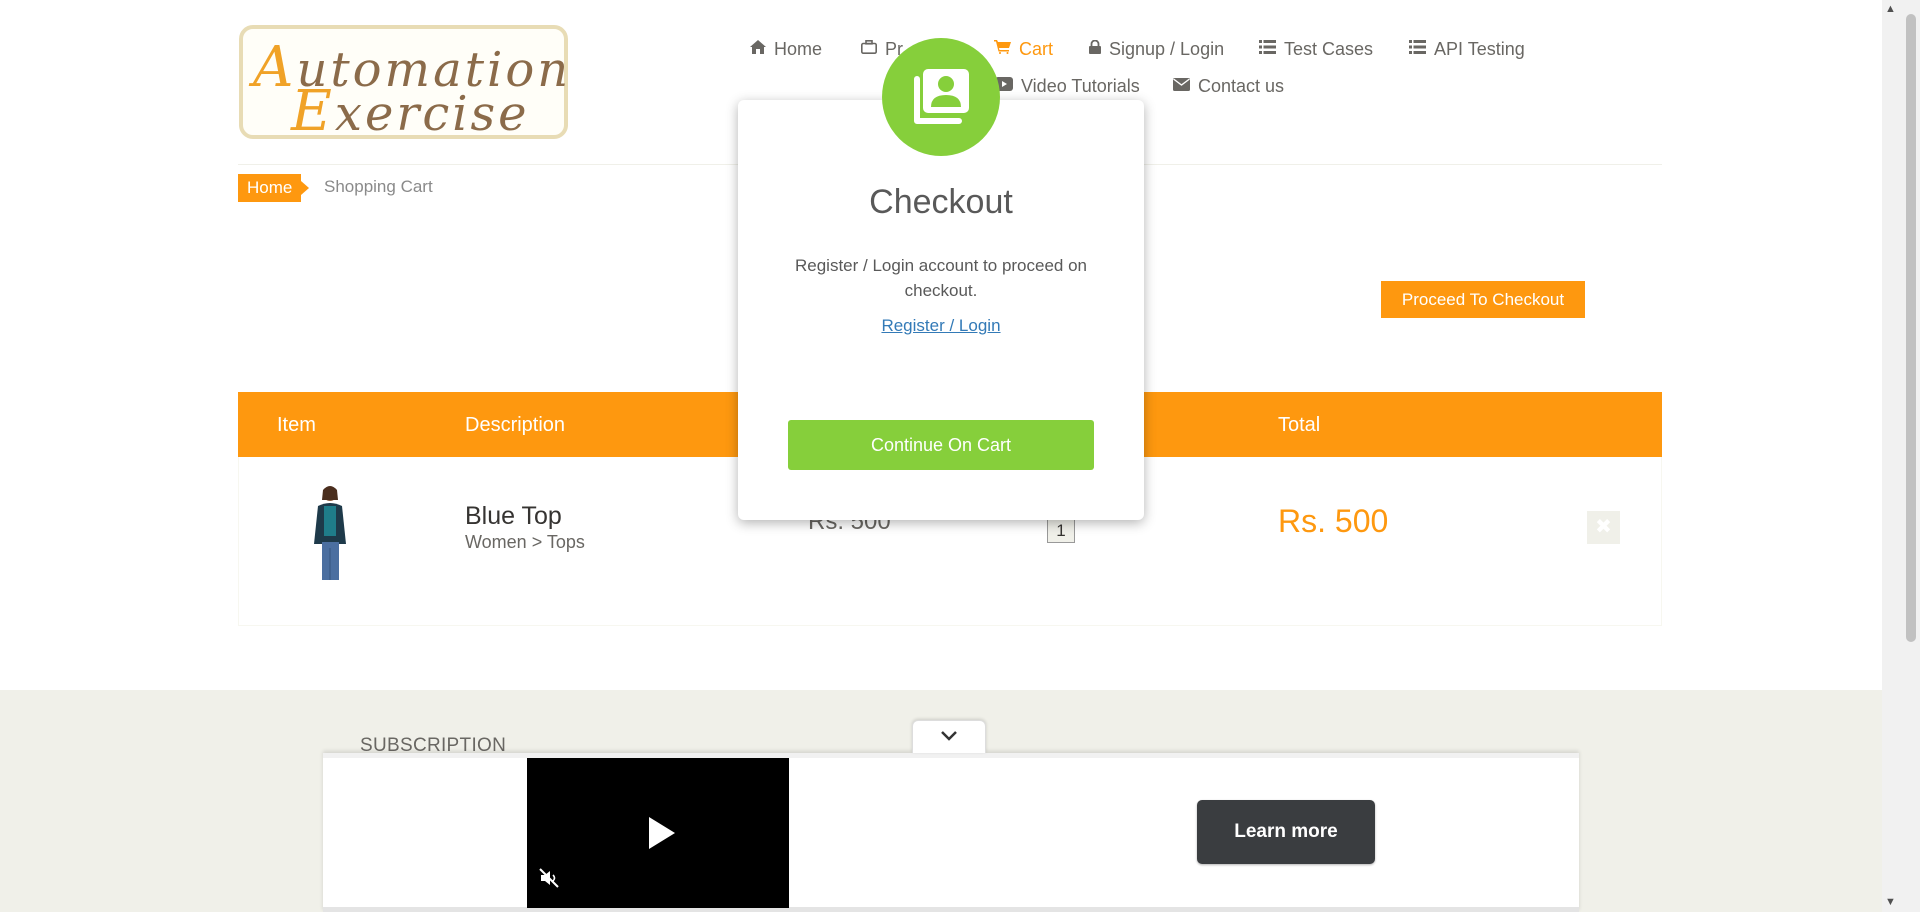 The height and width of the screenshot is (912, 1920). Describe the element at coordinates (1181, 86) in the screenshot. I see `envelope-icon` at that location.